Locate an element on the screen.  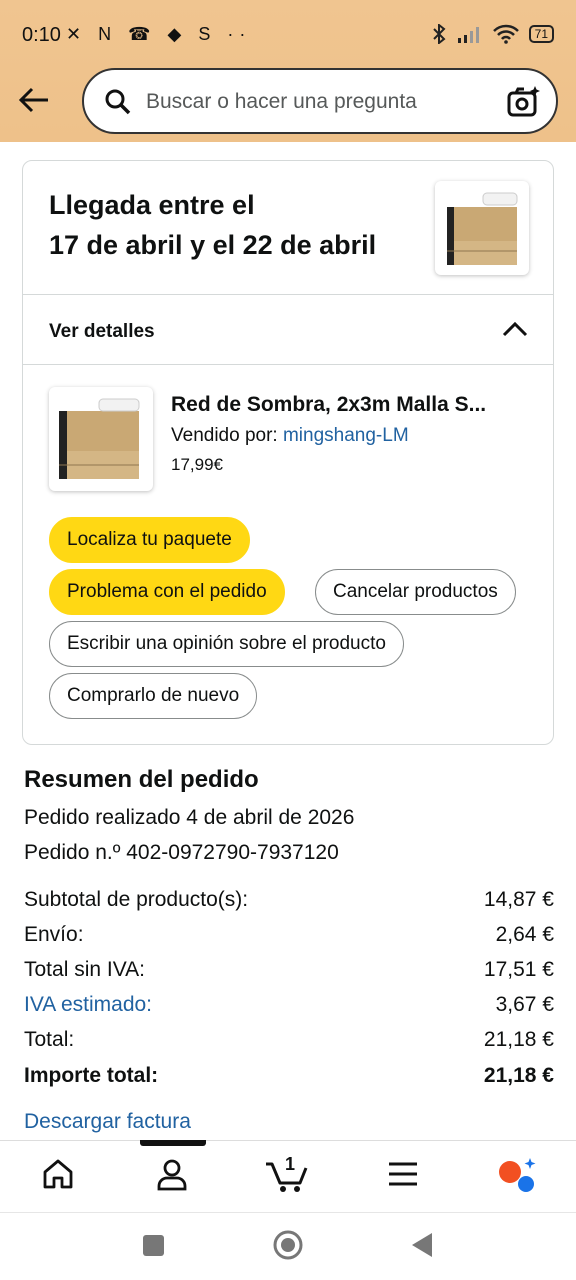
search-bar: Buscar o hacer una pregunta is located at coordinates (320, 101).